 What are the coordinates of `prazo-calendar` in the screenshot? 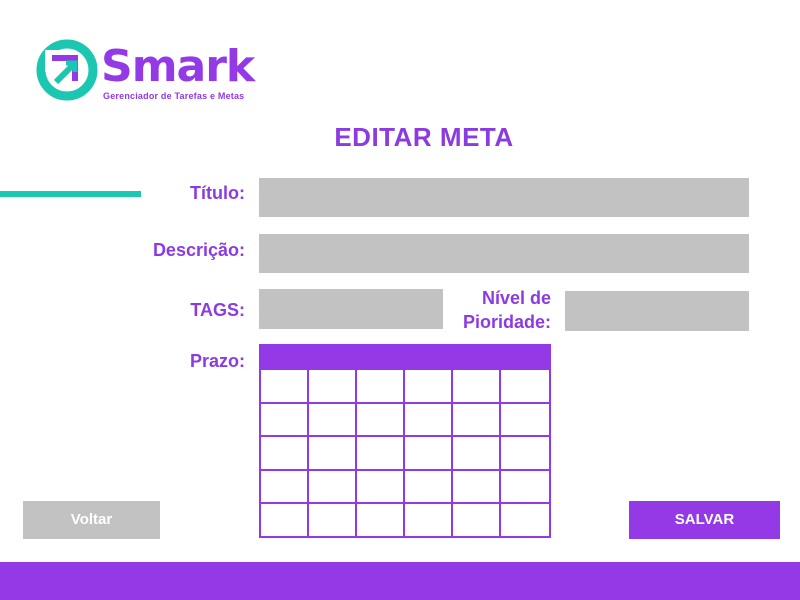 It's located at (405, 441).